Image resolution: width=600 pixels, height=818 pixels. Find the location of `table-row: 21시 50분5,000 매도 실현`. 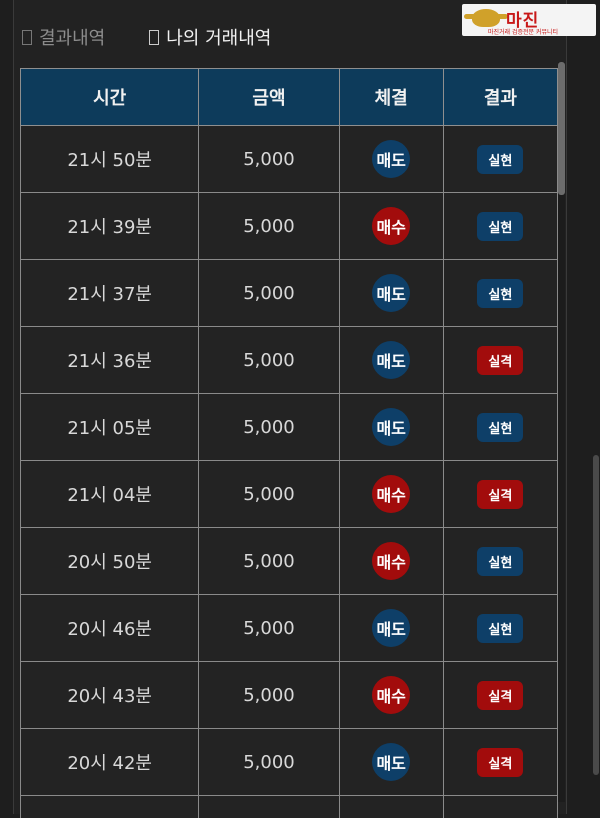

table-row: 21시 50분5,000 매도 실현 is located at coordinates (289, 159).